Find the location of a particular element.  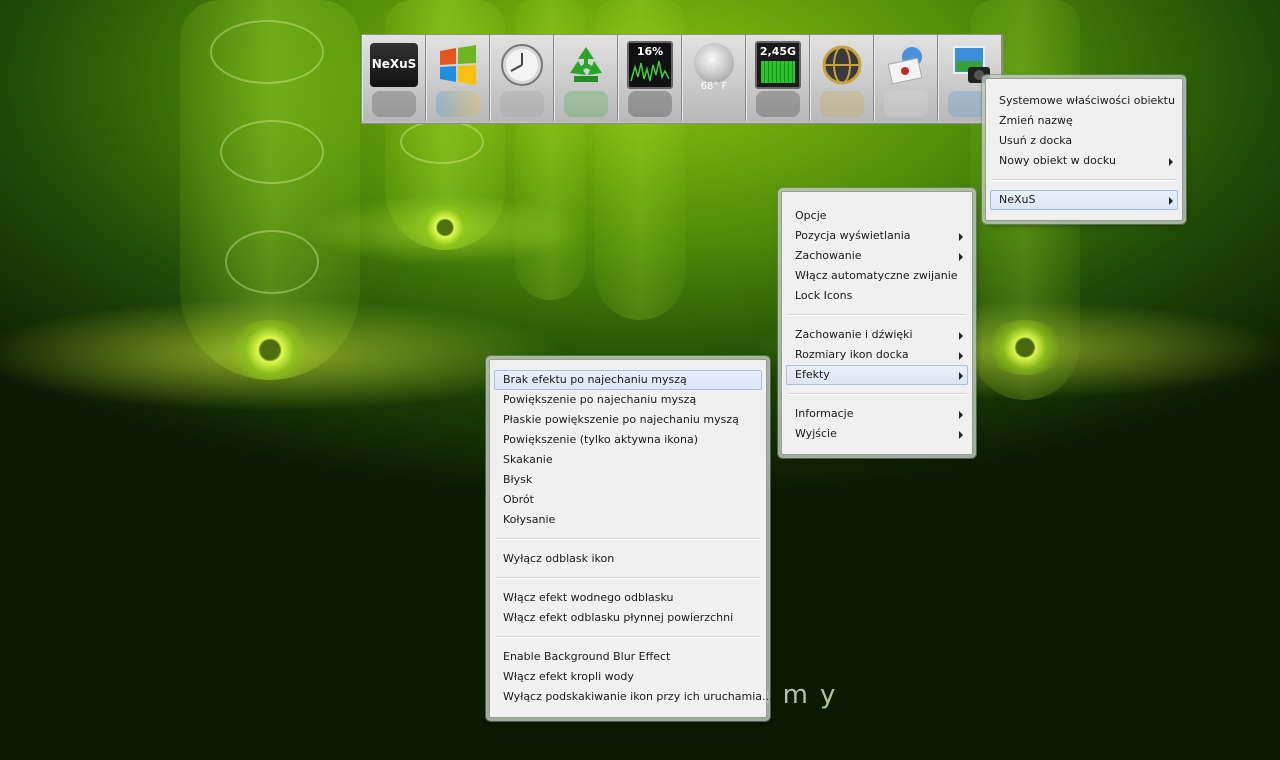

windows-logo-icon is located at coordinates (458, 65).